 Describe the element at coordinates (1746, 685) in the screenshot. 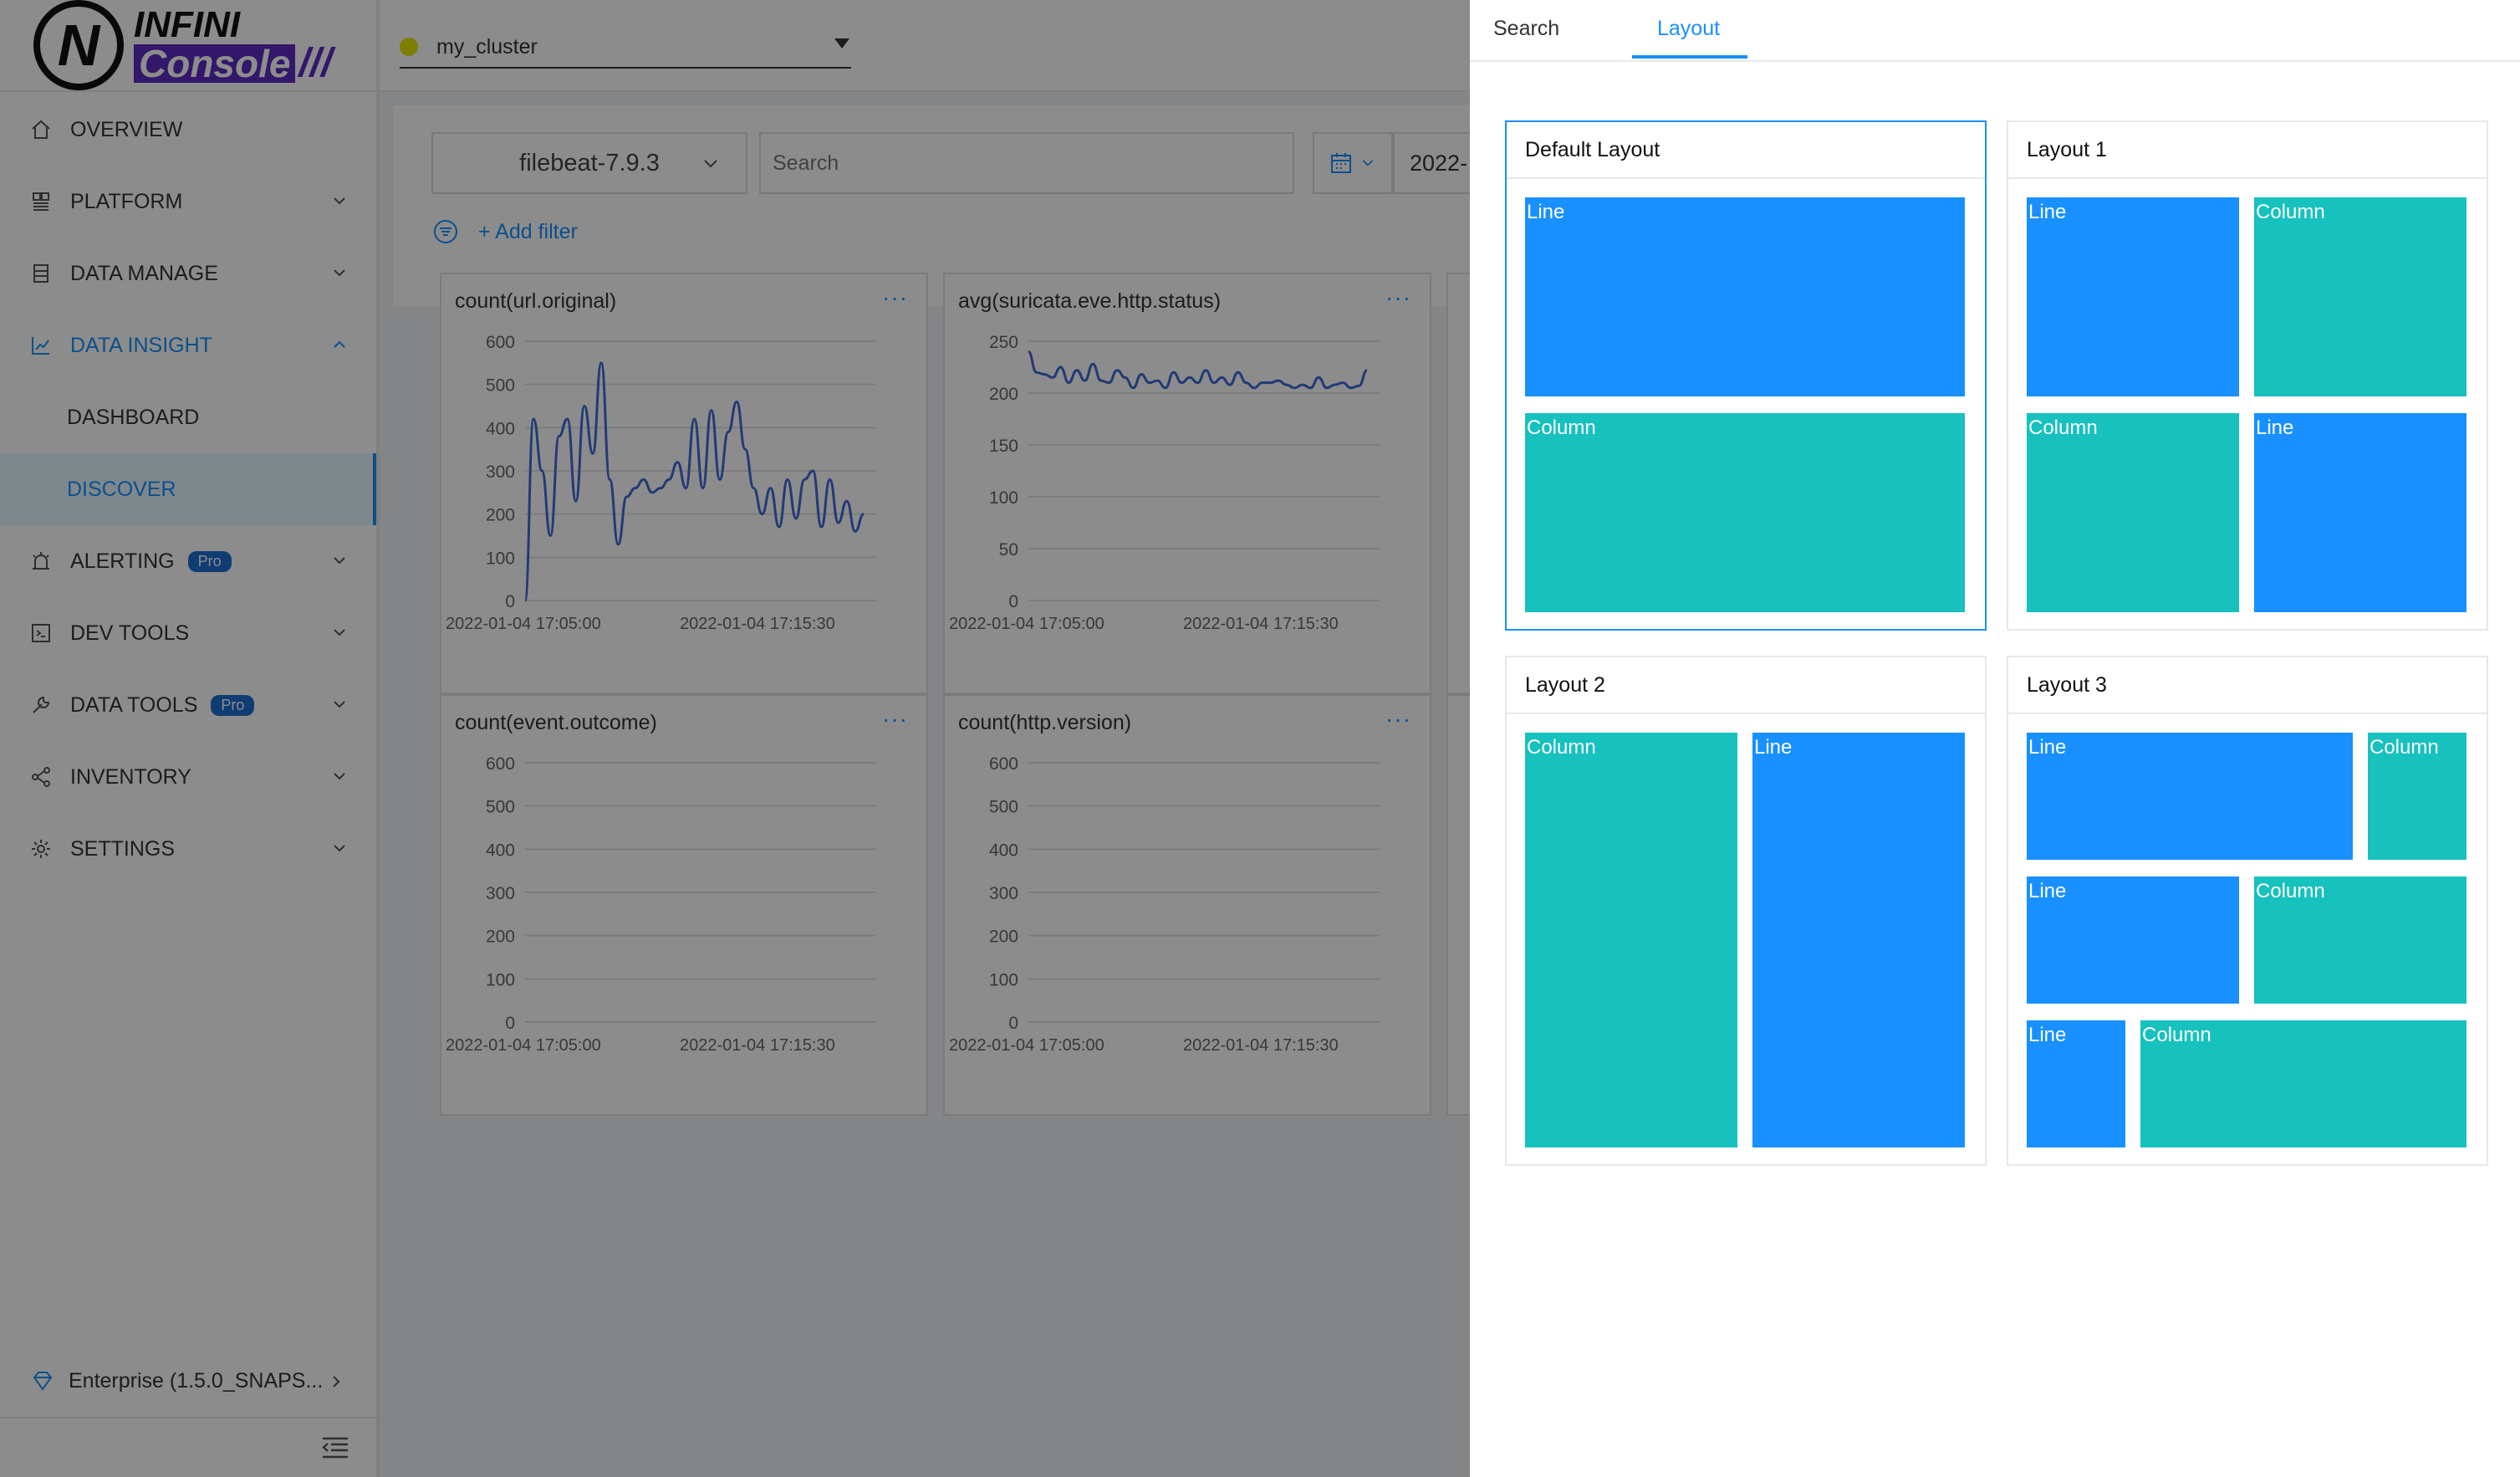

I see `layout-card-title: Layout 2` at that location.